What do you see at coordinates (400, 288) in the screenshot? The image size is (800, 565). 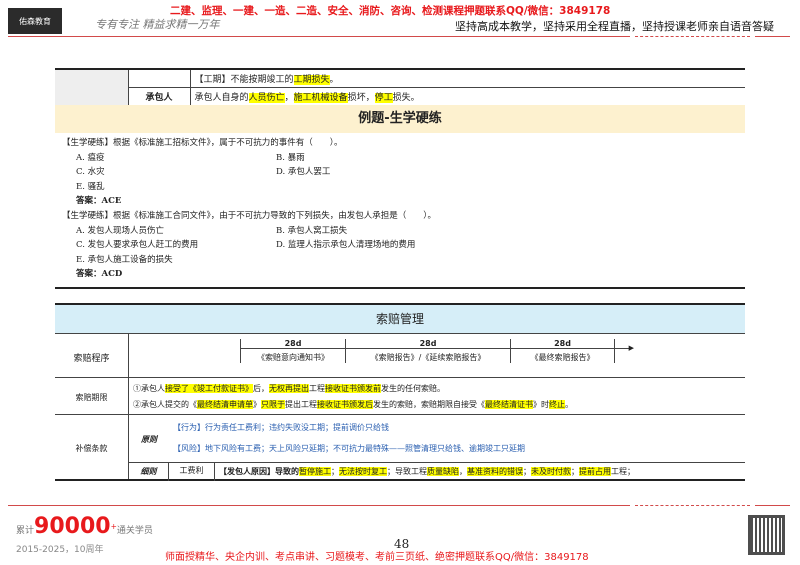 I see `divider` at bounding box center [400, 288].